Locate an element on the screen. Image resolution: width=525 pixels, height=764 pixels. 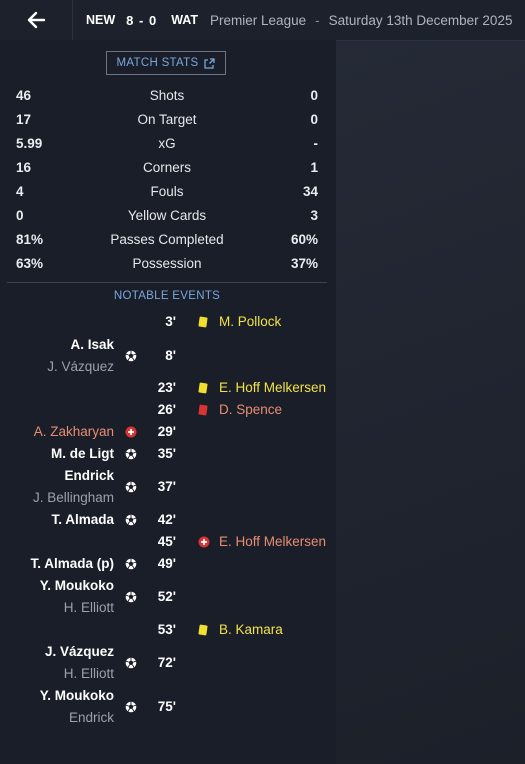
match-stats-button: MATCH STATS is located at coordinates (166, 63).